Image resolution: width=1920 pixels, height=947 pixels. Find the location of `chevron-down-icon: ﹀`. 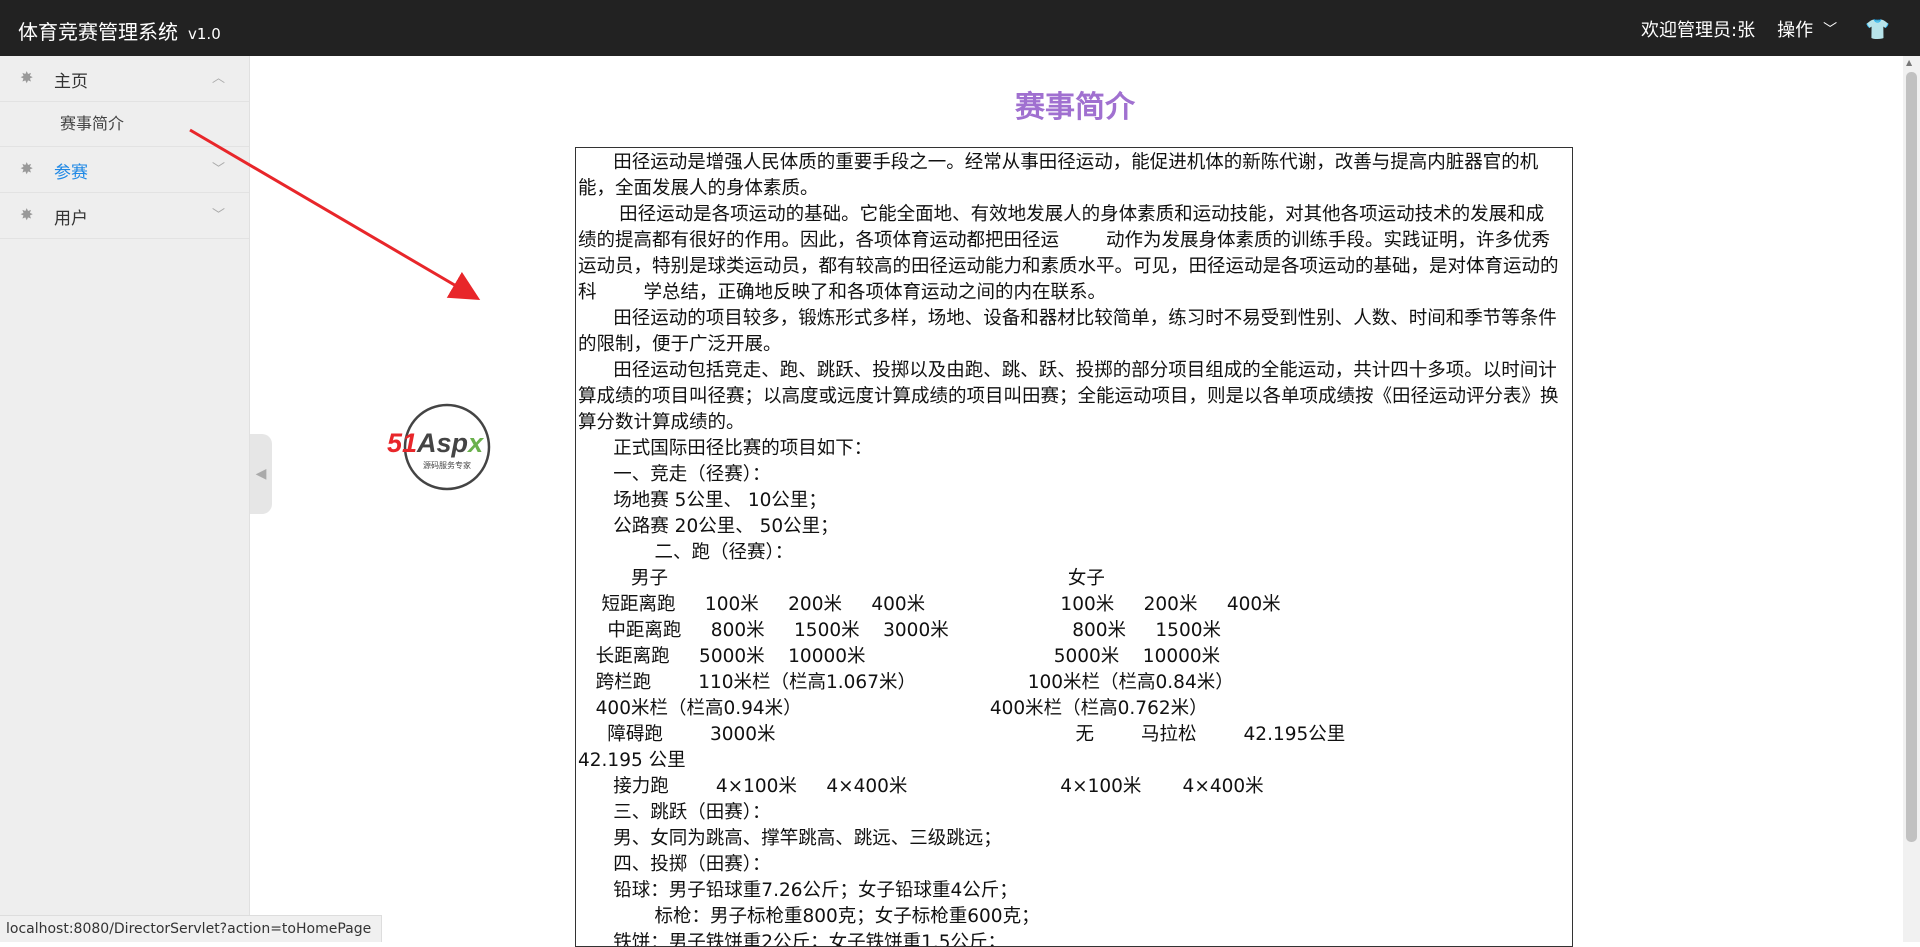

chevron-down-icon: ﹀ is located at coordinates (1830, 30).